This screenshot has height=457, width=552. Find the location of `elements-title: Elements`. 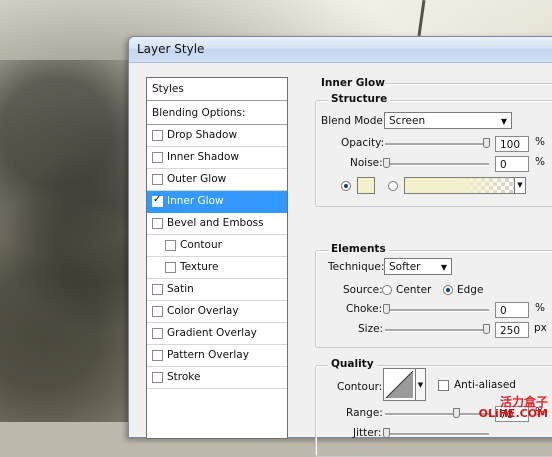

elements-title: Elements is located at coordinates (358, 249).